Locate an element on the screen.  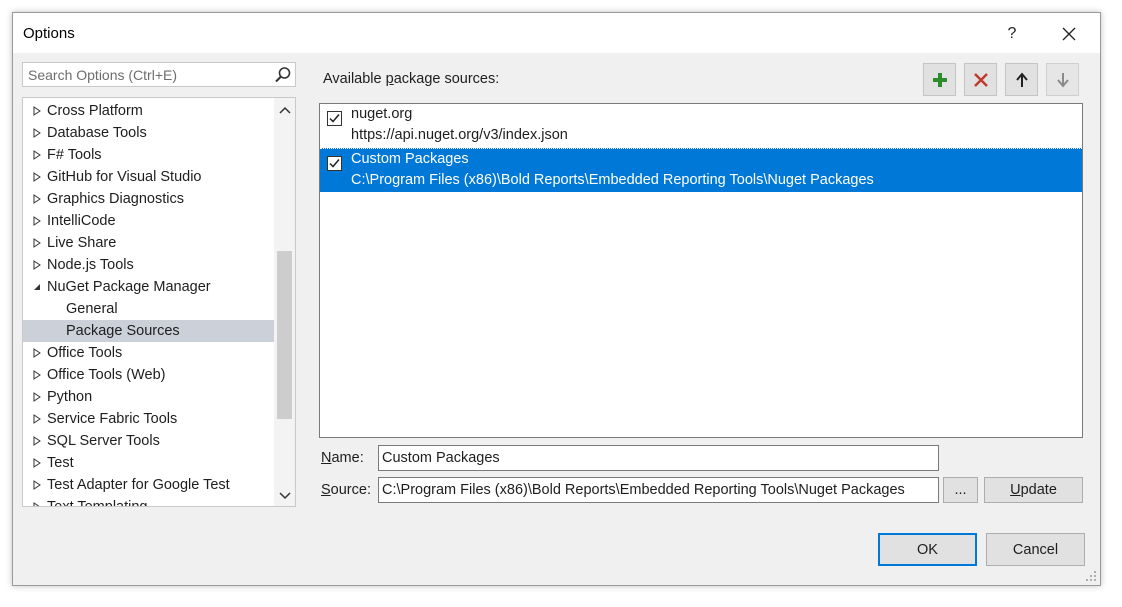
arrow-up-icon is located at coordinates (1021, 79).